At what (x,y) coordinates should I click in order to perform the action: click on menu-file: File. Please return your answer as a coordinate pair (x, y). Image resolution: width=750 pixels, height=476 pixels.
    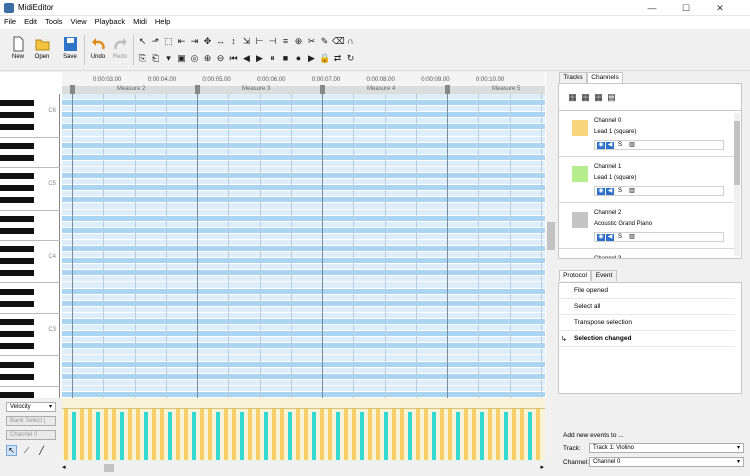
    Looking at the image, I should click on (10, 21).